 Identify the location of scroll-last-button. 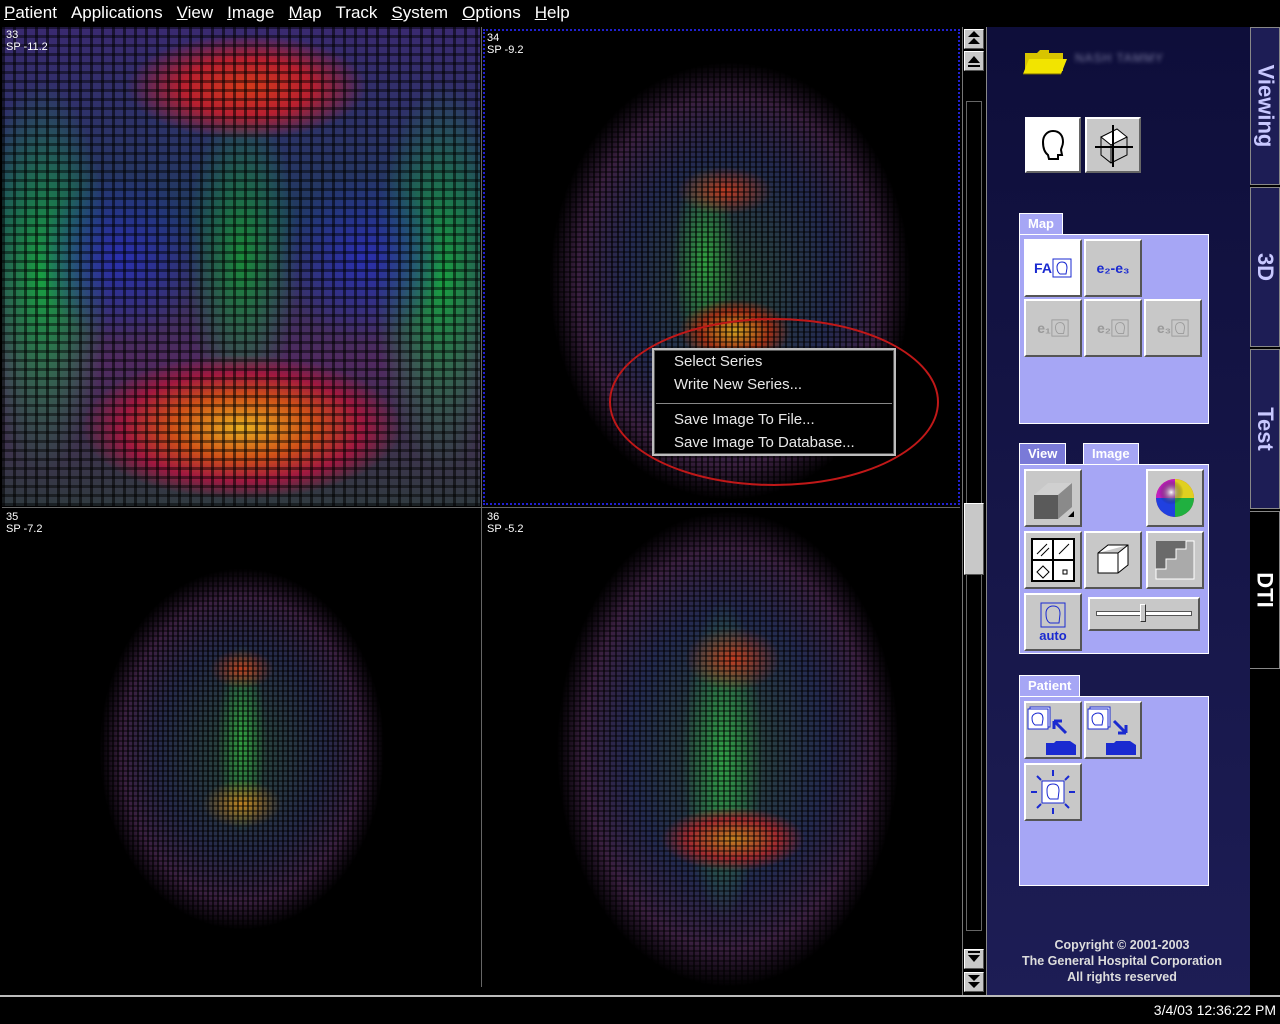
(974, 982).